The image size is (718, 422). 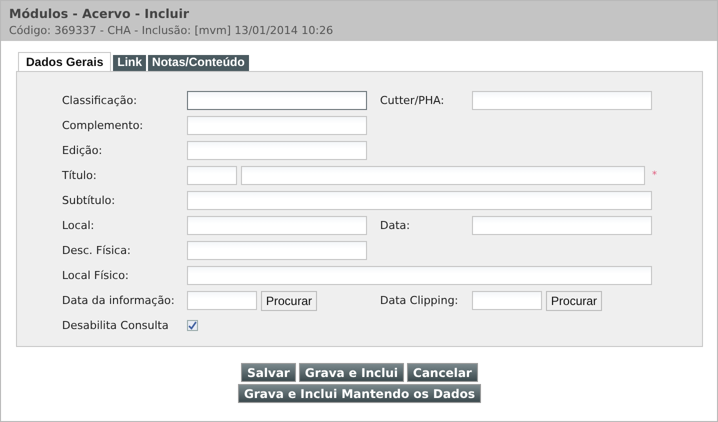 What do you see at coordinates (82, 150) in the screenshot?
I see `field-label: Edição:` at bounding box center [82, 150].